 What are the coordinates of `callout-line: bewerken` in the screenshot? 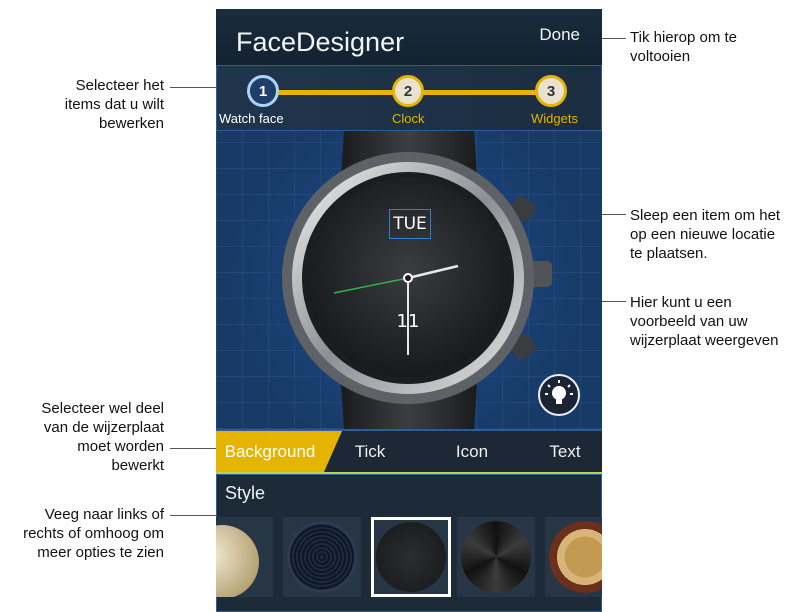 It's located at (131, 123).